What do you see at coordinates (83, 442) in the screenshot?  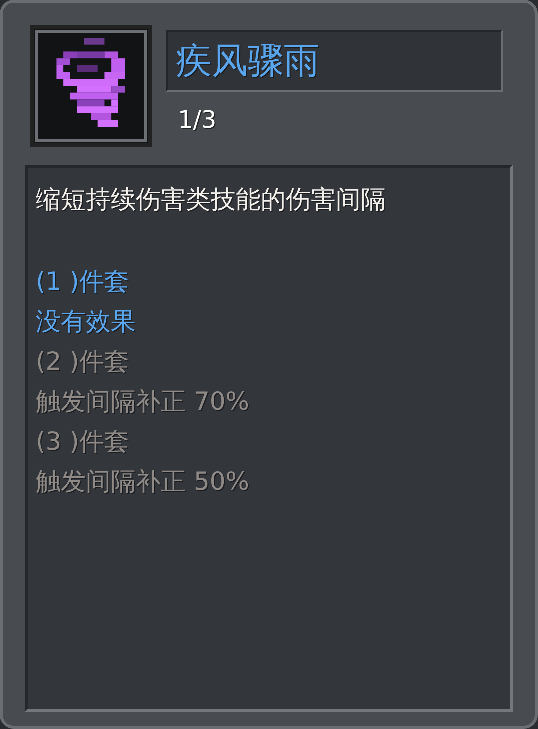 I see `set-tier-label: (3 )件套` at bounding box center [83, 442].